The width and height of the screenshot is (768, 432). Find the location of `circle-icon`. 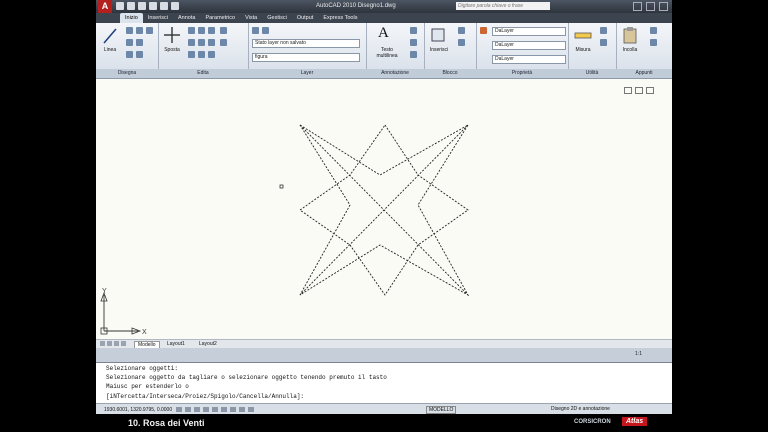

circle-icon is located at coordinates (139, 30).